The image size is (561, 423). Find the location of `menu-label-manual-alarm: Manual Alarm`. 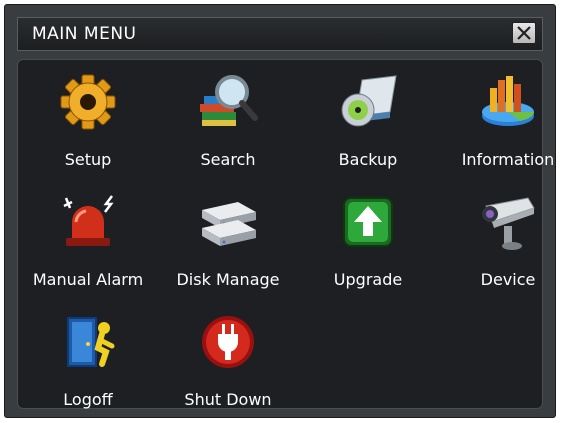

menu-label-manual-alarm: Manual Alarm is located at coordinates (88, 279).